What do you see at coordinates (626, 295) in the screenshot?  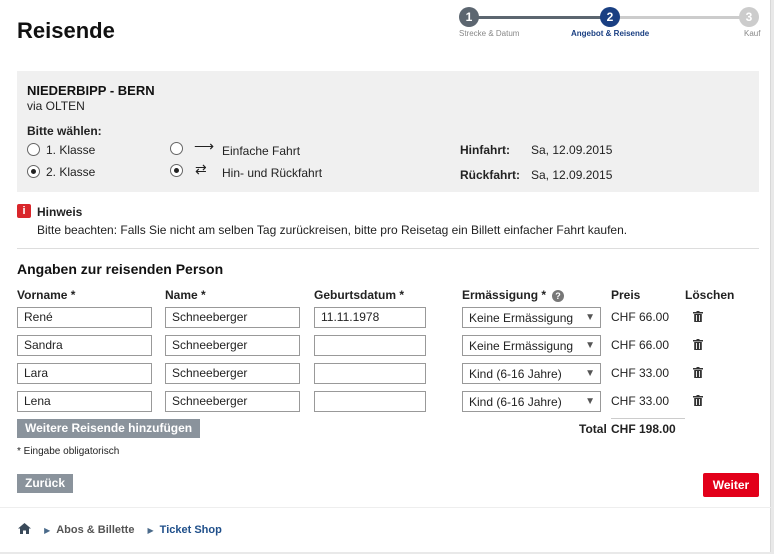 I see `col-price: Preis` at bounding box center [626, 295].